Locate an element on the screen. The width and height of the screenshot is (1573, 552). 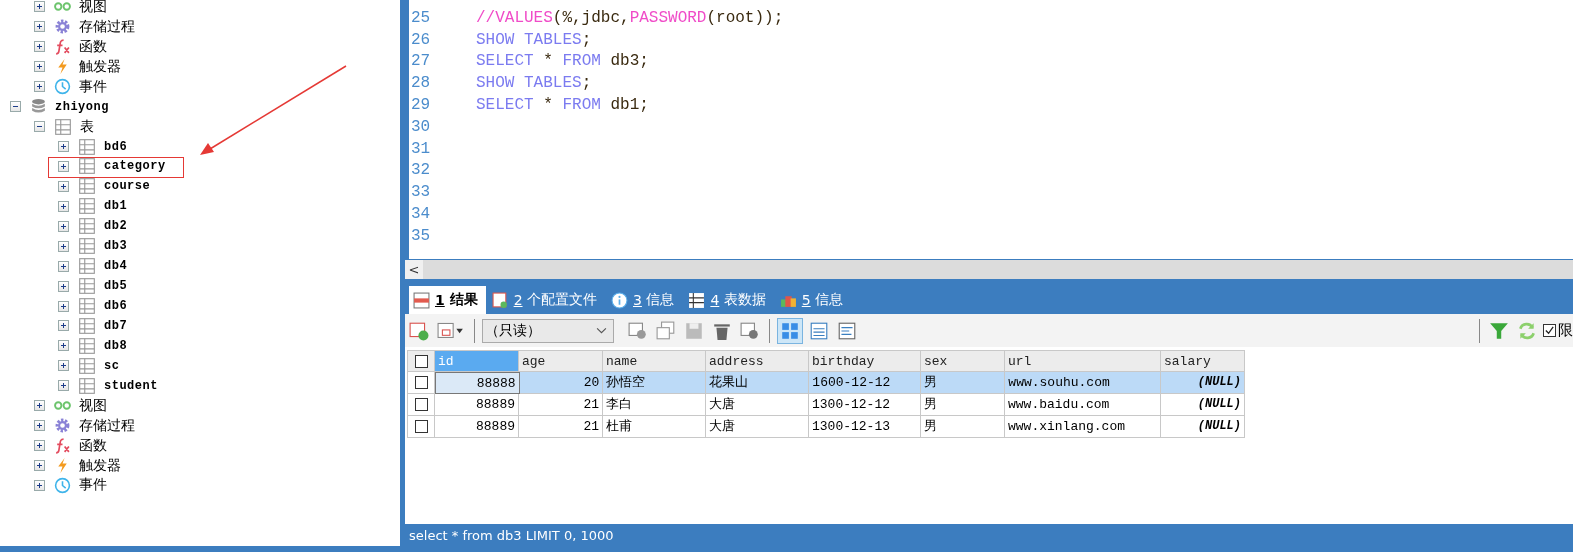
result-tab: 3 信息 is located at coordinates (645, 300).